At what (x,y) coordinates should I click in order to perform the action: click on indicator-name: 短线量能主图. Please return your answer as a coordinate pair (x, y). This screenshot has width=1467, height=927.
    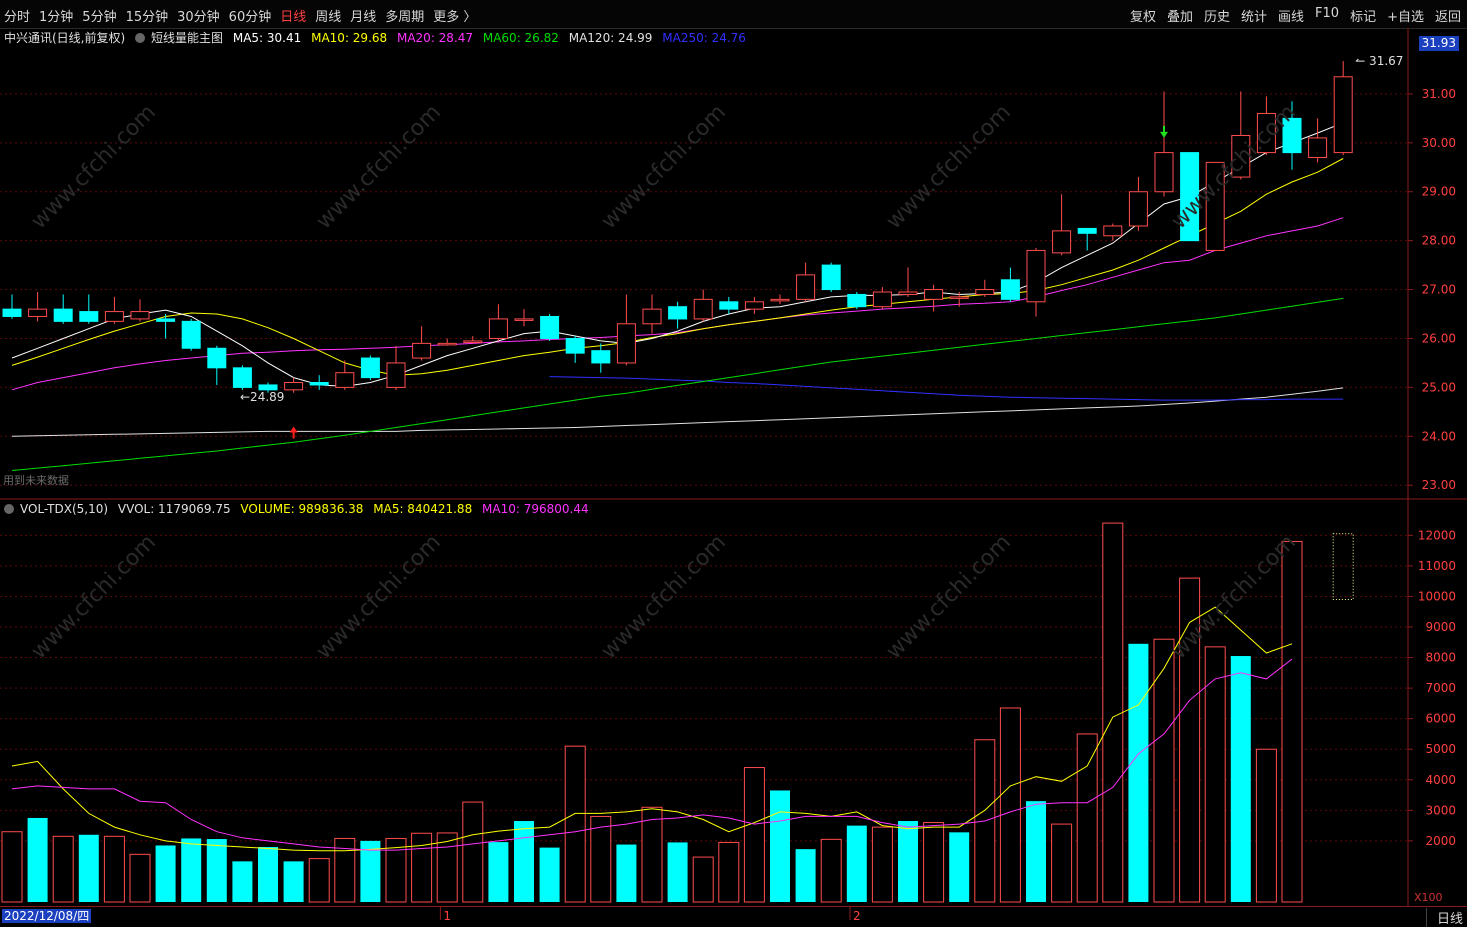
    Looking at the image, I should click on (187, 38).